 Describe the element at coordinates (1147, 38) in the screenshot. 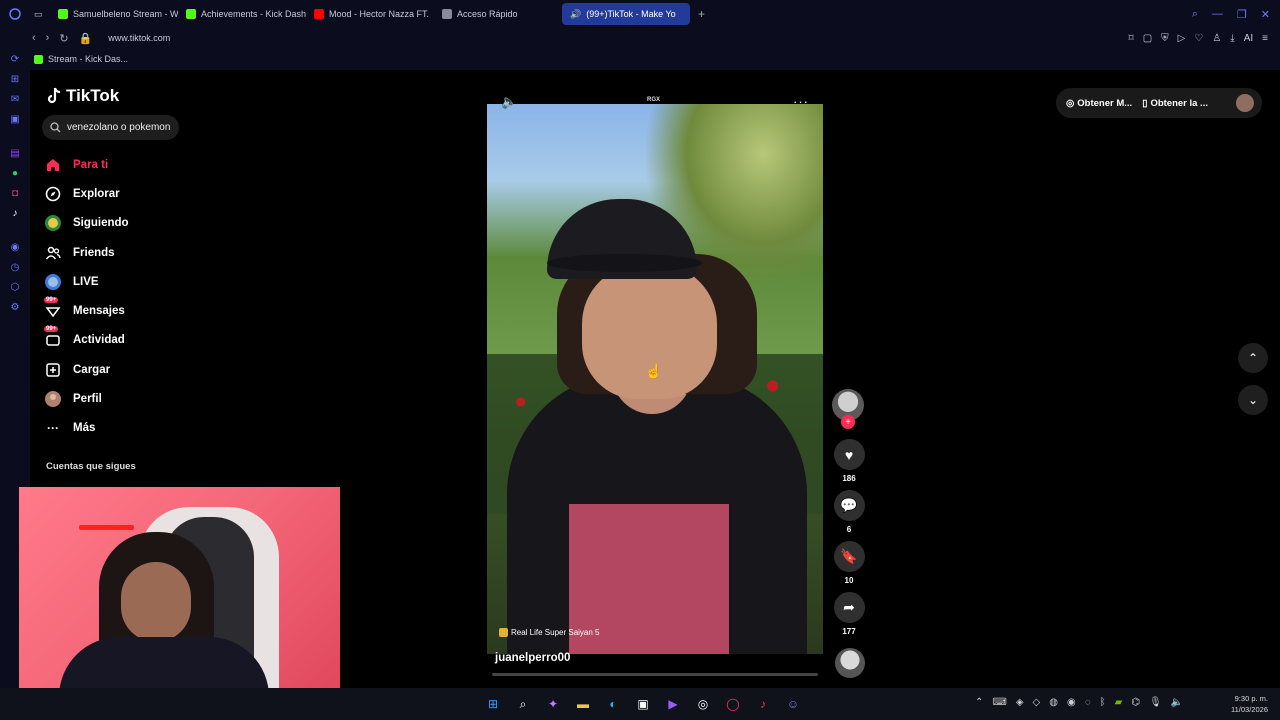

I see `snapshot-icon: ▢` at that location.